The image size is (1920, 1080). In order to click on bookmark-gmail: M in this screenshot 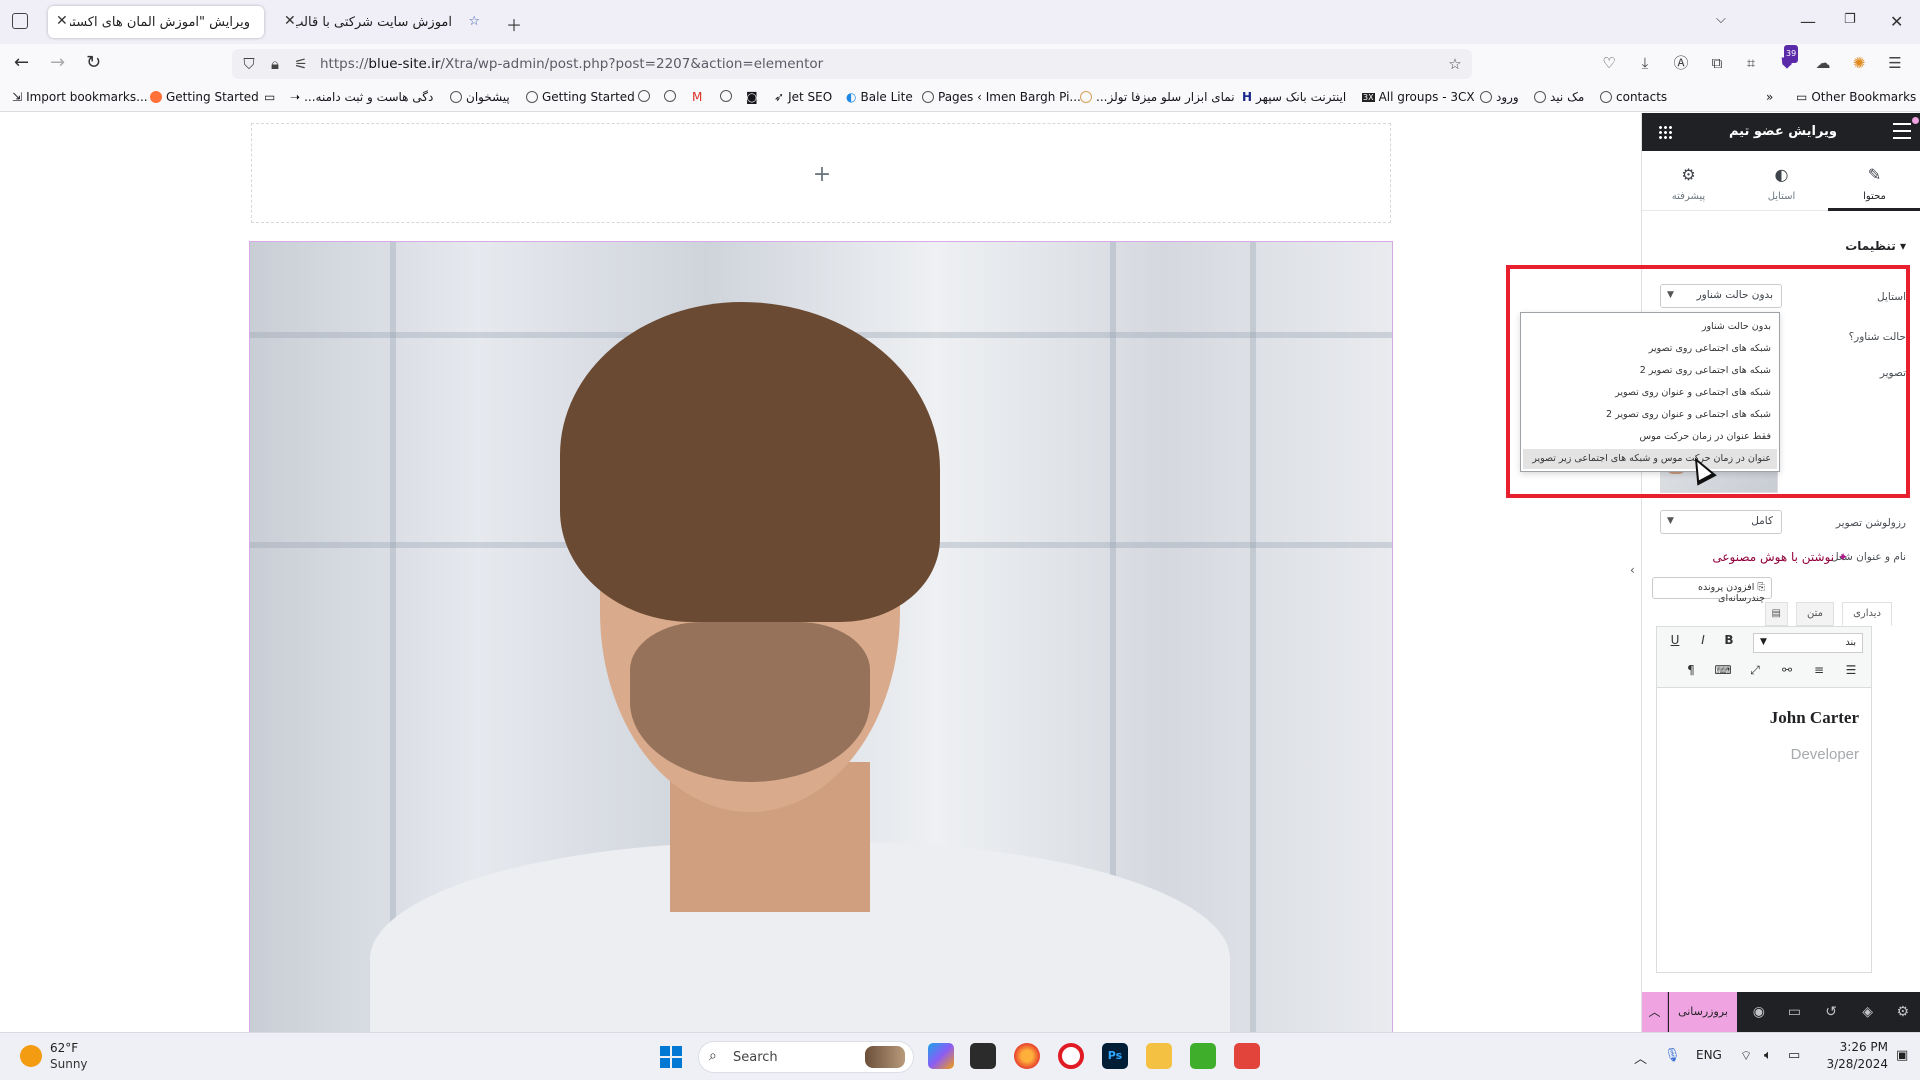, I will do `click(697, 97)`.